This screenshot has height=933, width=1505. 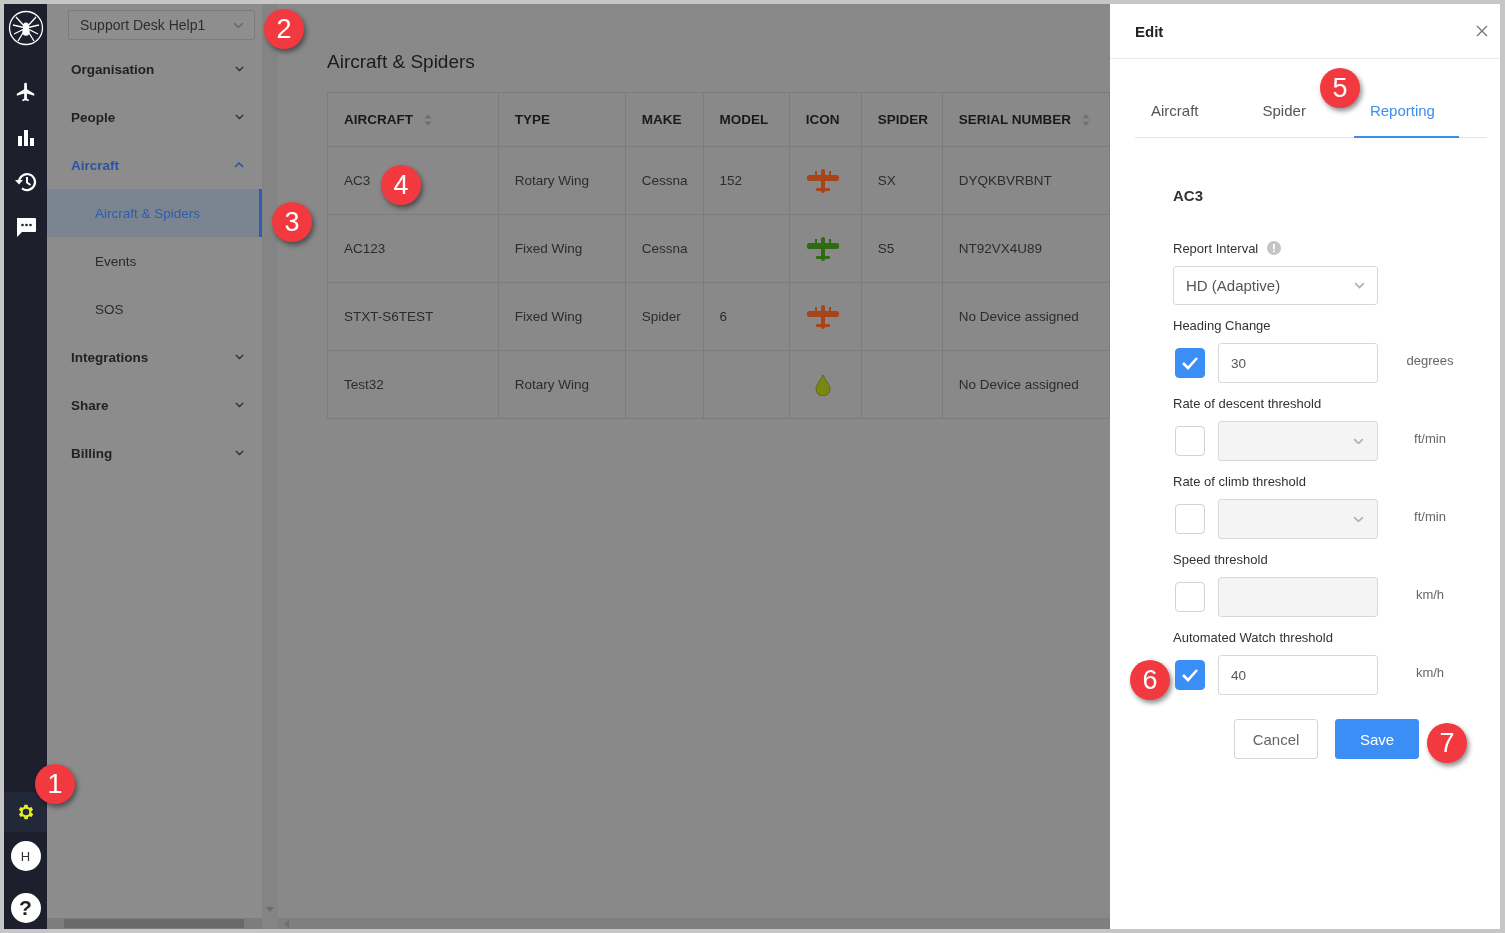 What do you see at coordinates (562, 119) in the screenshot?
I see `column-header: TYPE` at bounding box center [562, 119].